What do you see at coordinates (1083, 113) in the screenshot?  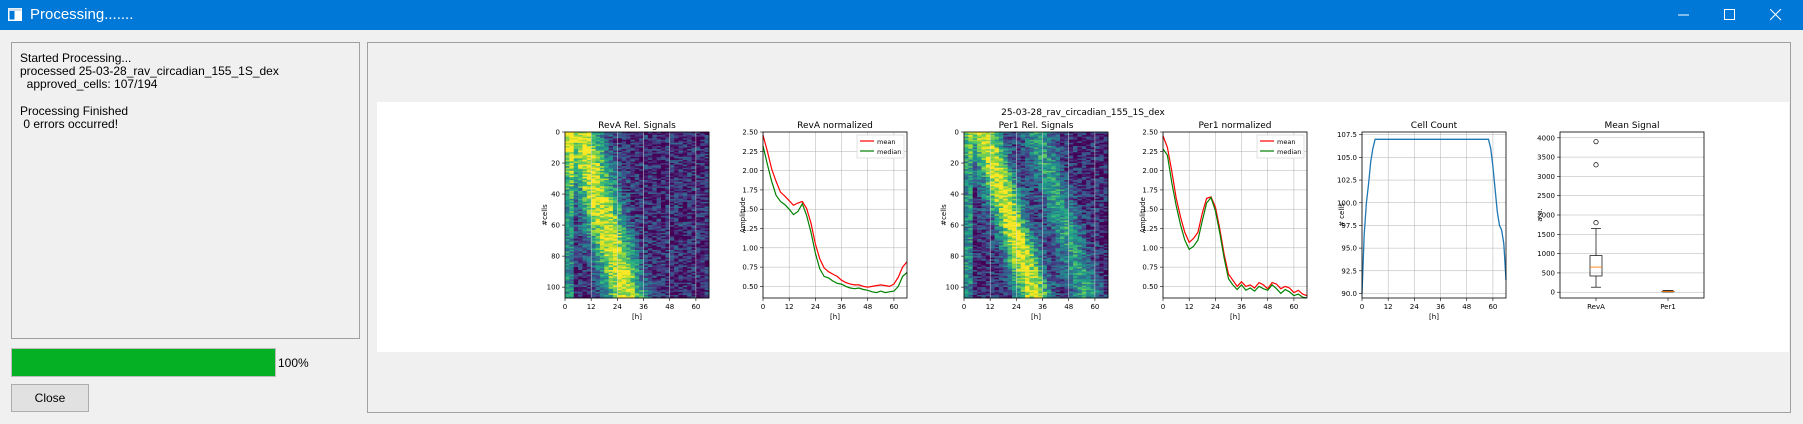 I see `figure-suptitle: 25-03-28_rav_circadian_155_1S_dex` at bounding box center [1083, 113].